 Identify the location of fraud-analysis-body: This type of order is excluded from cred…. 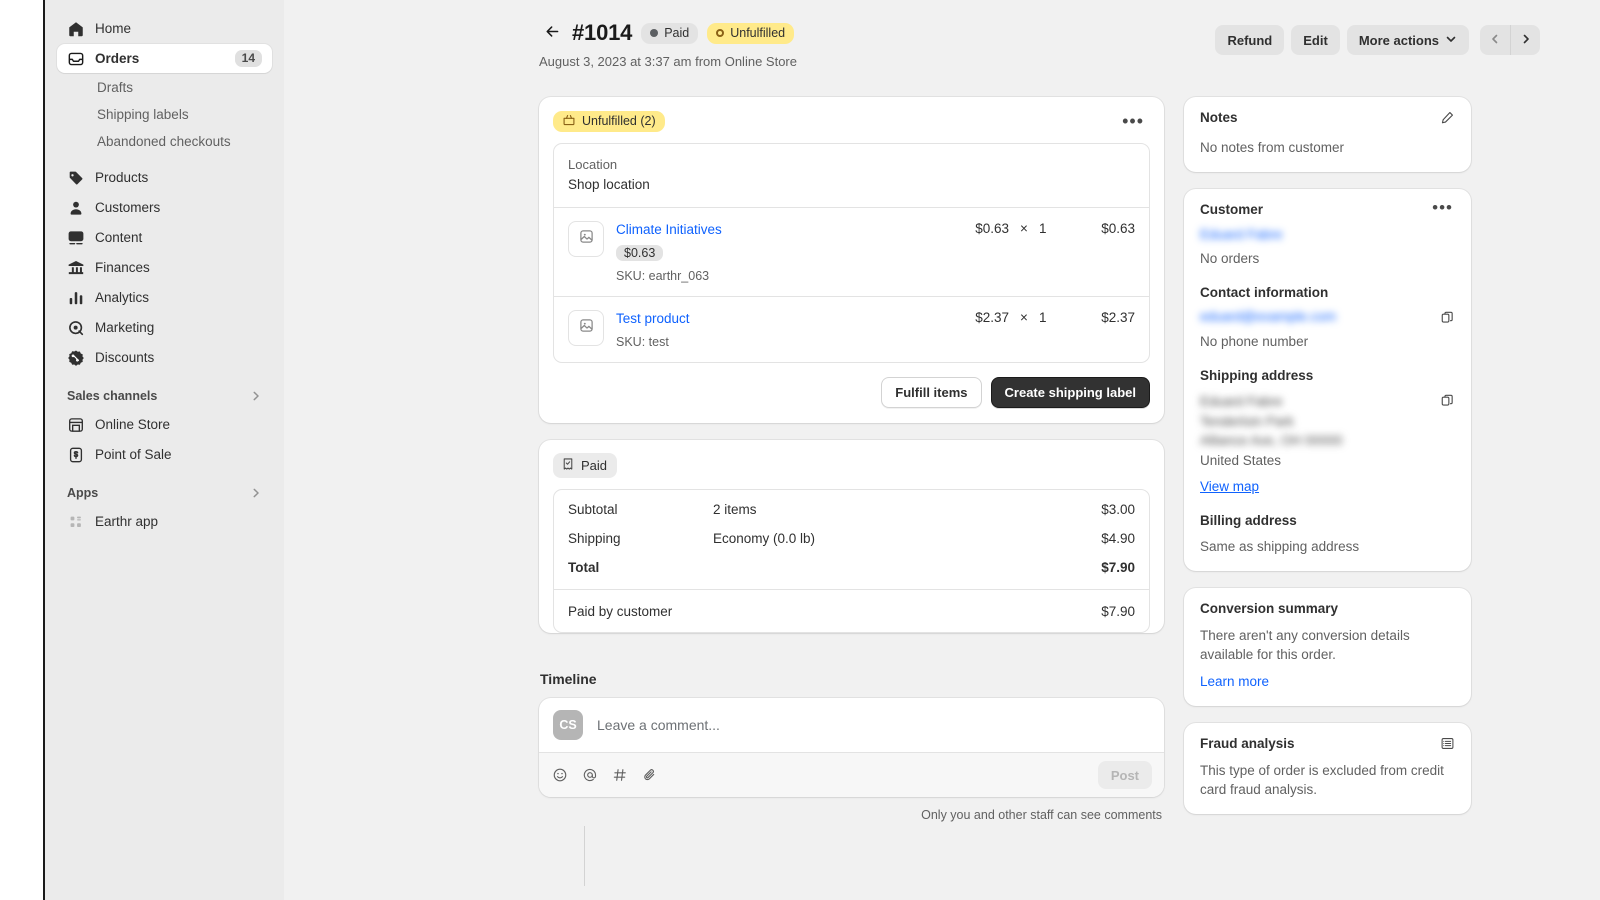
(1322, 780).